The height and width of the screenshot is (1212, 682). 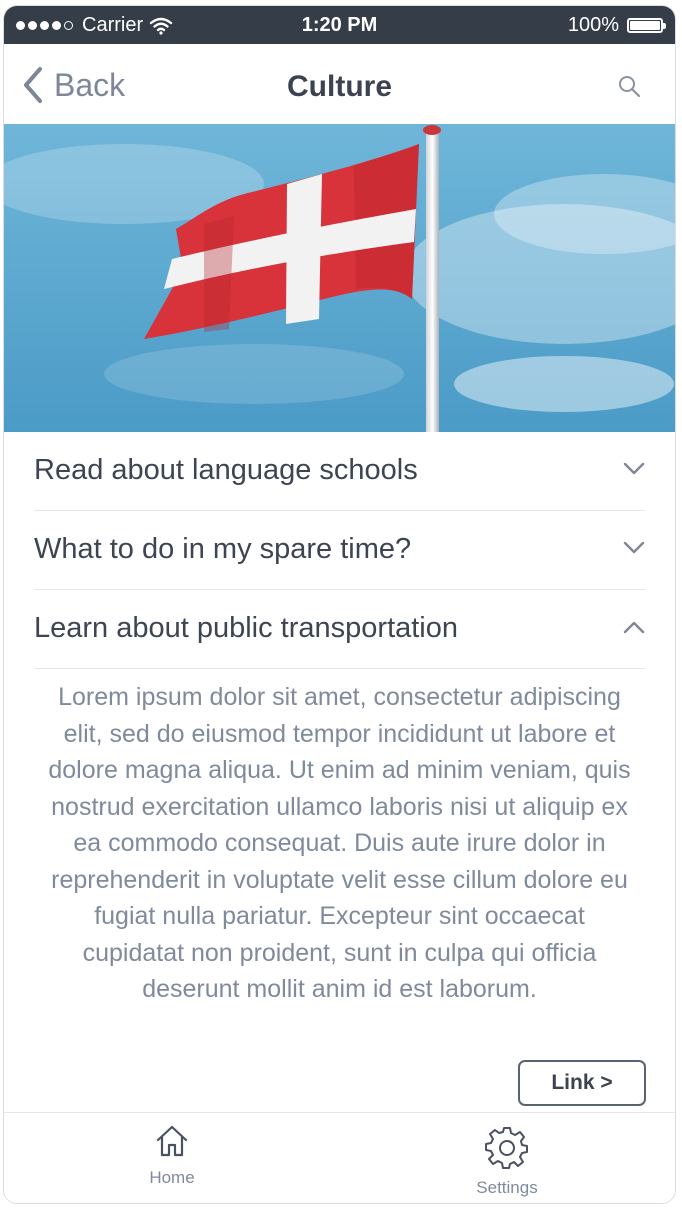 I want to click on battery-percent: 100%, so click(x=593, y=25).